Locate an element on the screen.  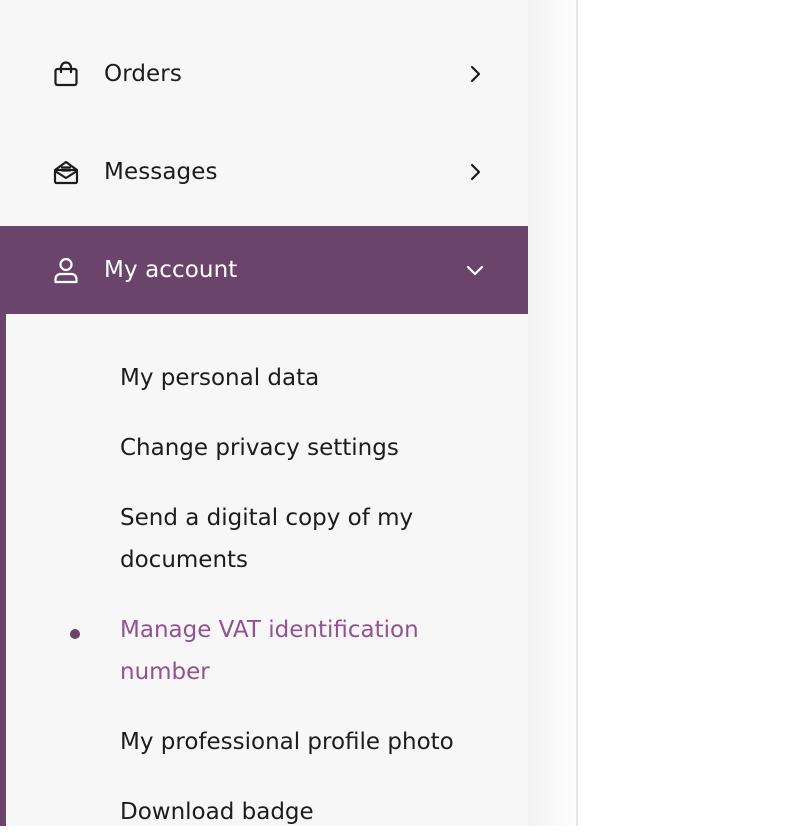
submenu-item-privacy-settings: Change privacy settings is located at coordinates (300, 448).